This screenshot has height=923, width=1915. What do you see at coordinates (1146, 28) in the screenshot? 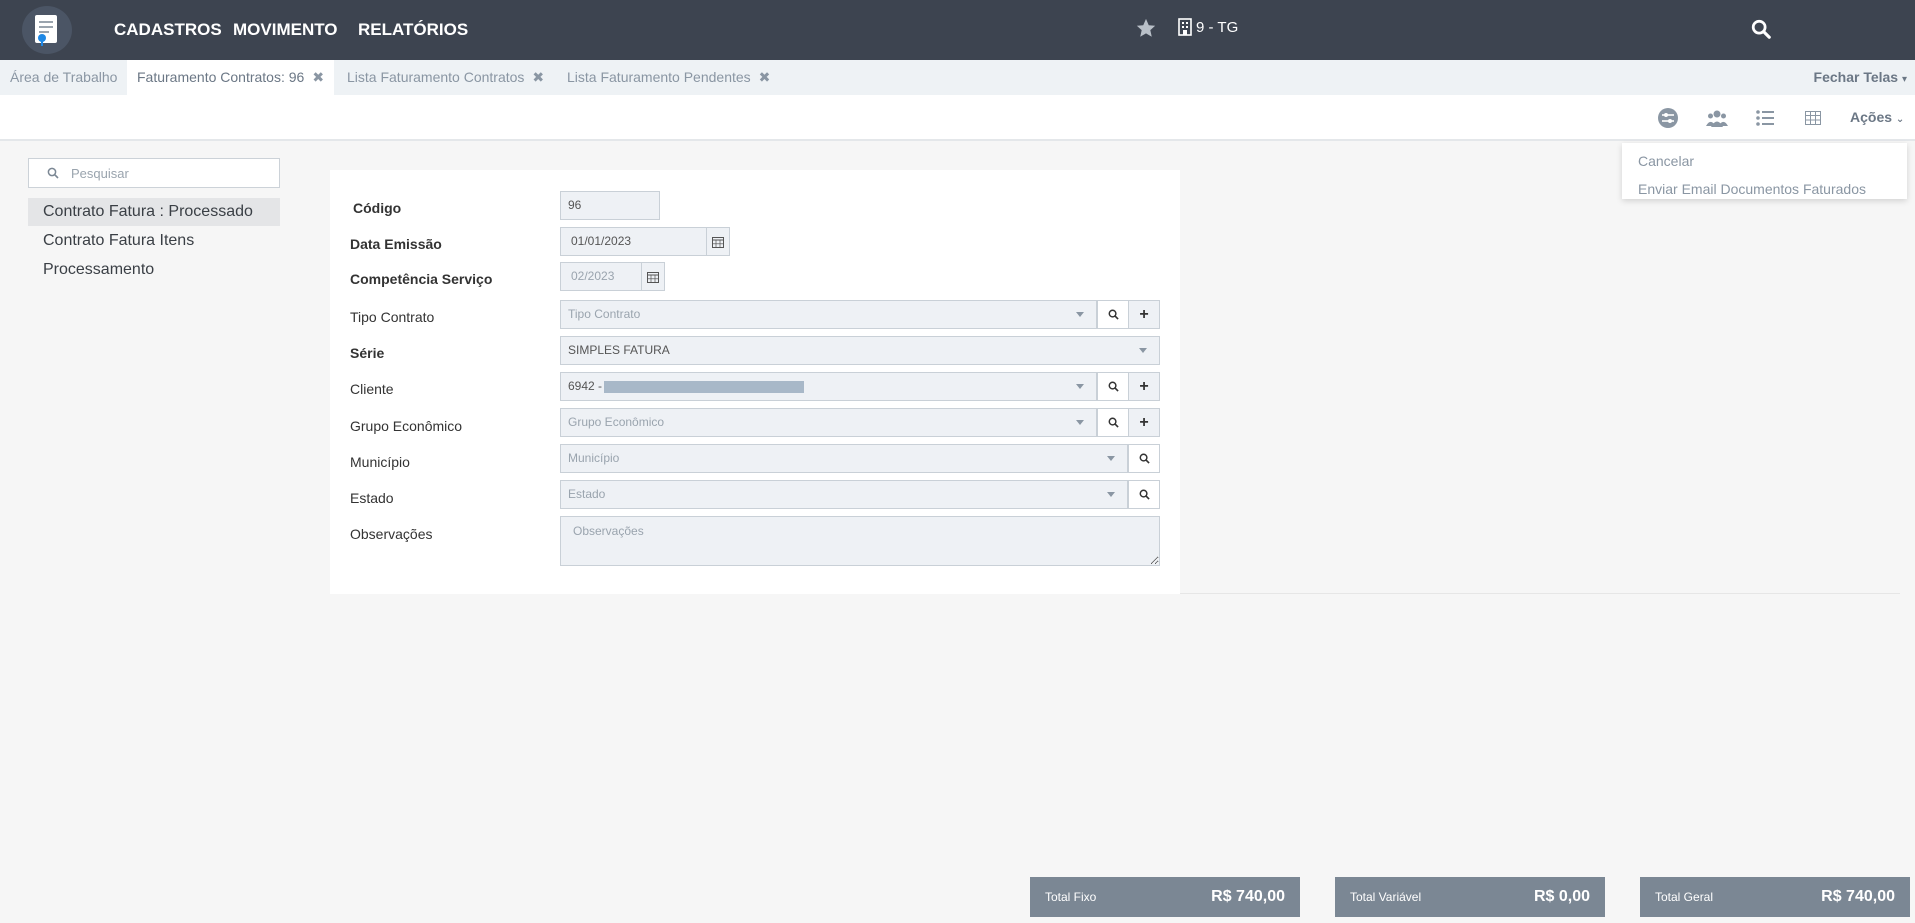
I see `star-icon` at bounding box center [1146, 28].